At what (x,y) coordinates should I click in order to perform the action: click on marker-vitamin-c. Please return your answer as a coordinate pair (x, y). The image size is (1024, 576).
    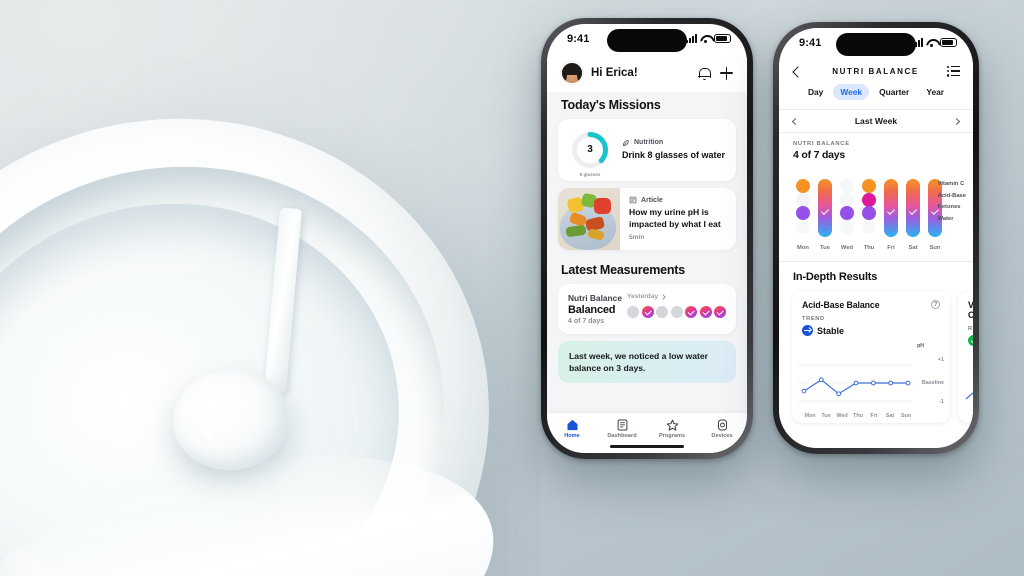
    Looking at the image, I should click on (847, 186).